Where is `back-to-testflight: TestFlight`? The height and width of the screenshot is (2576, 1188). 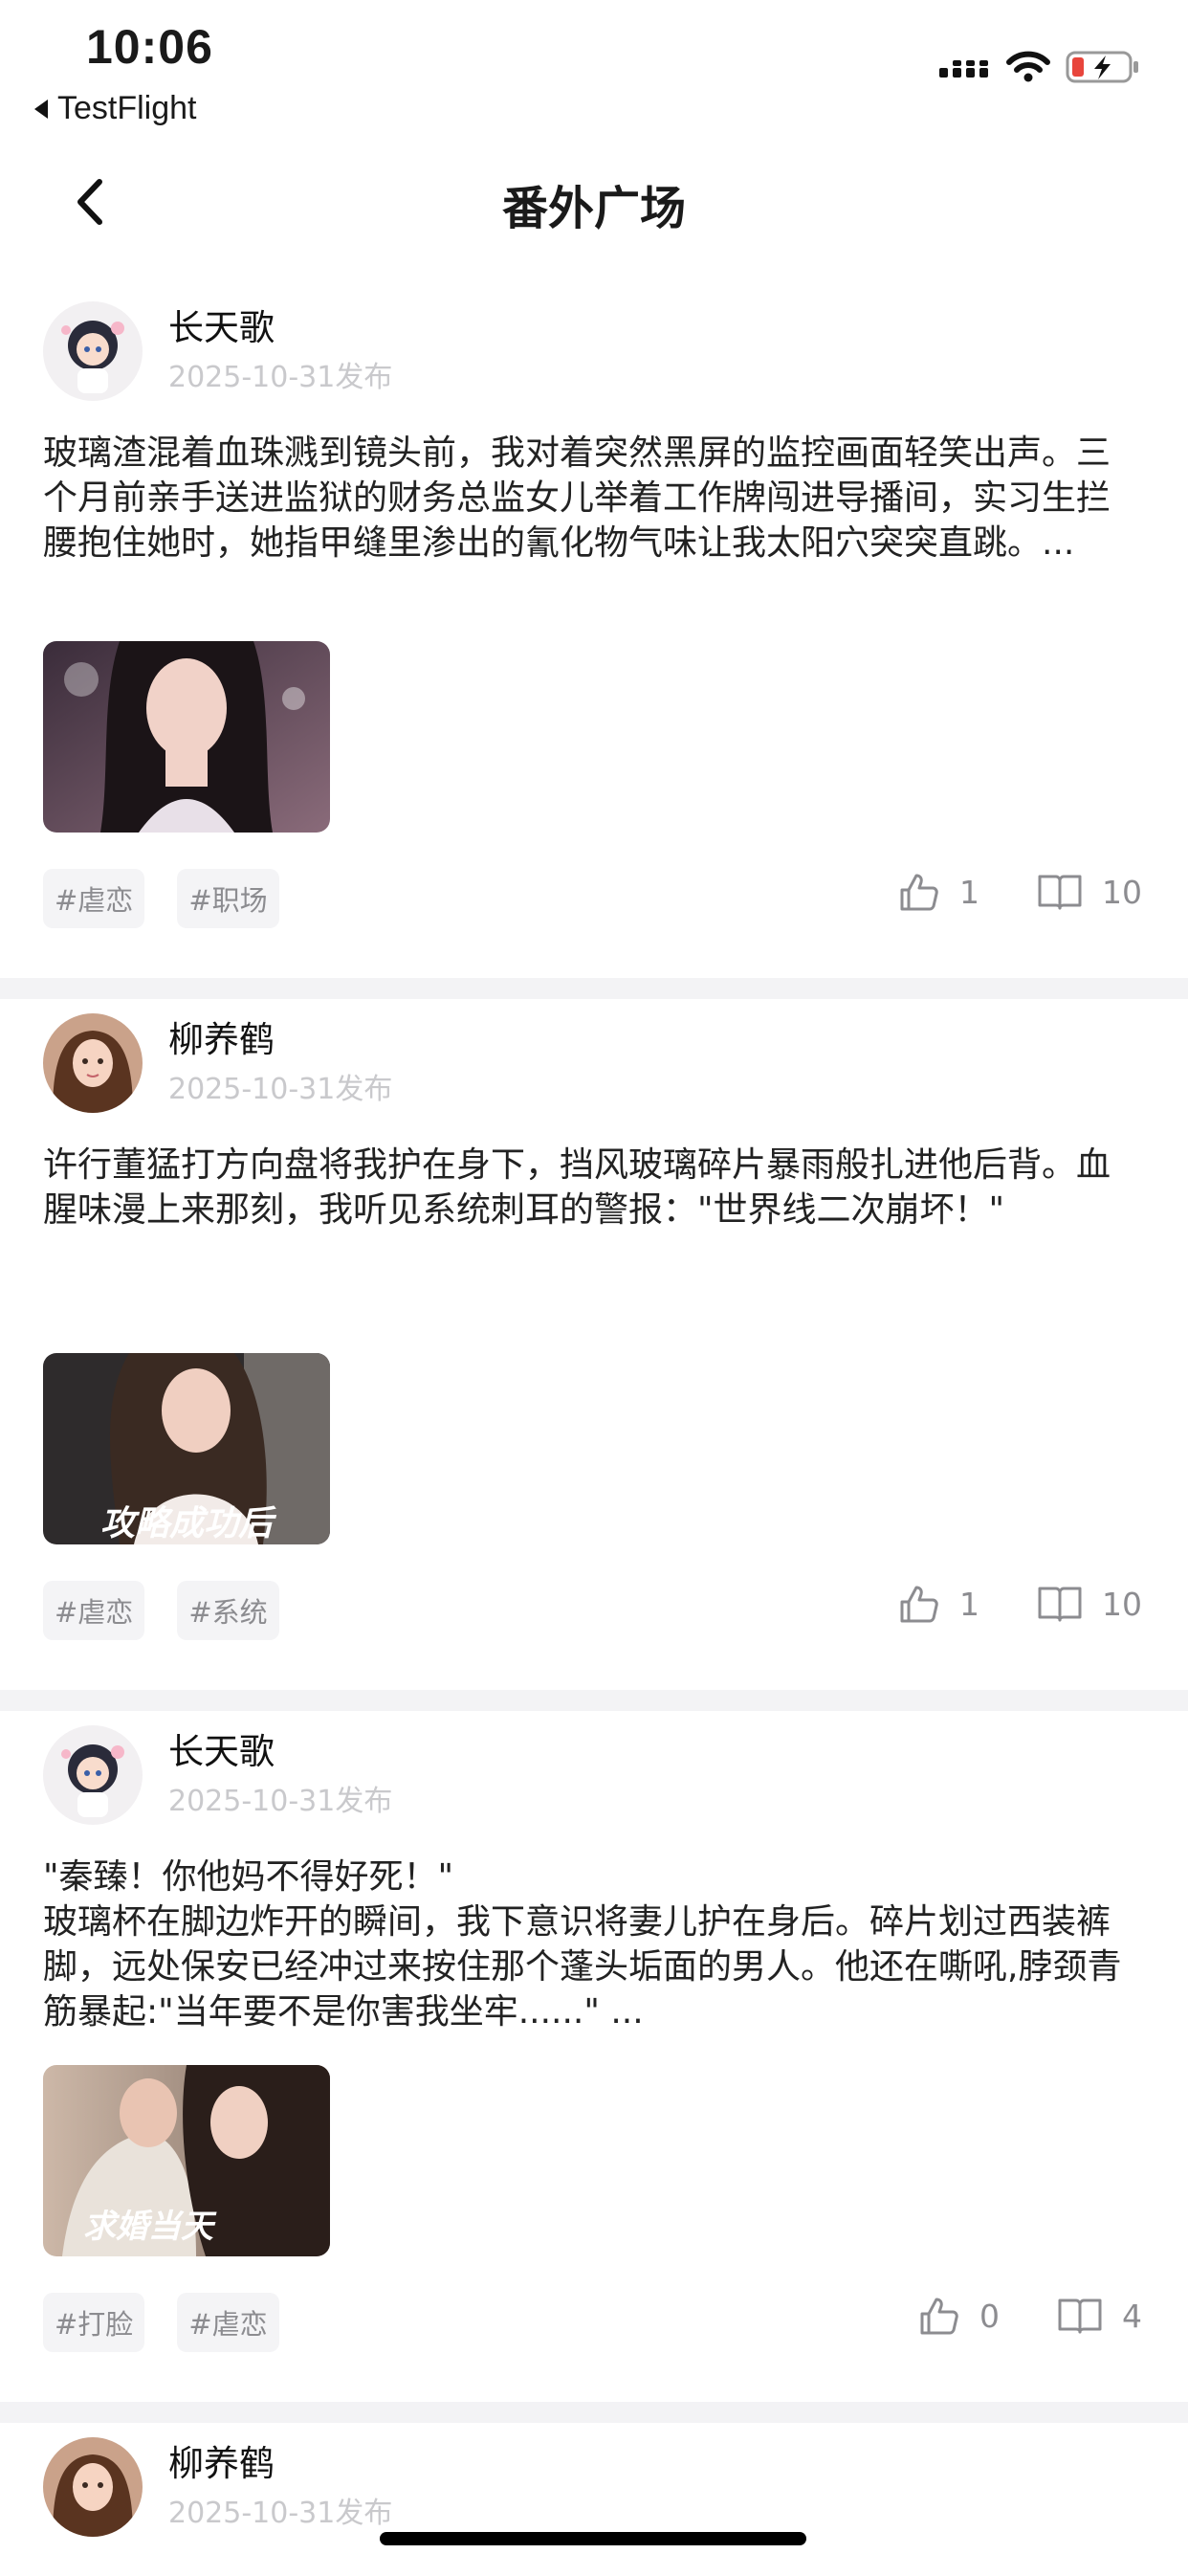
back-to-testflight: TestFlight is located at coordinates (115, 108).